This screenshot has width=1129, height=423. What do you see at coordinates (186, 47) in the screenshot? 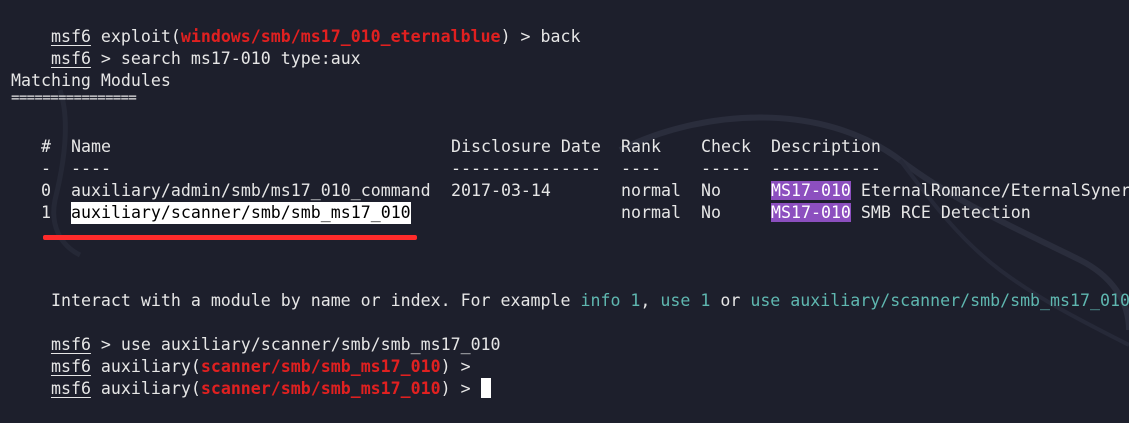
I see `terminal-line-search: msf6 > search ms17-010 type:aux` at bounding box center [186, 47].